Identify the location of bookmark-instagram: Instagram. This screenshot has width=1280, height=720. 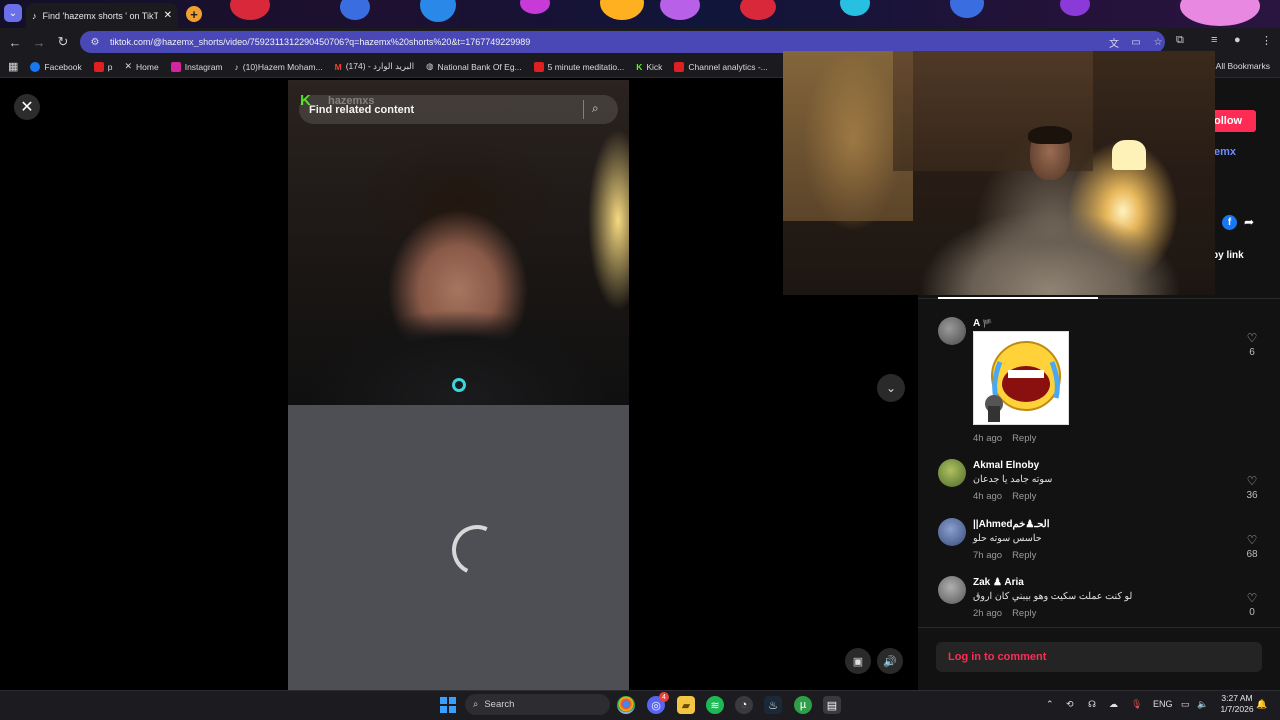
(196, 66).